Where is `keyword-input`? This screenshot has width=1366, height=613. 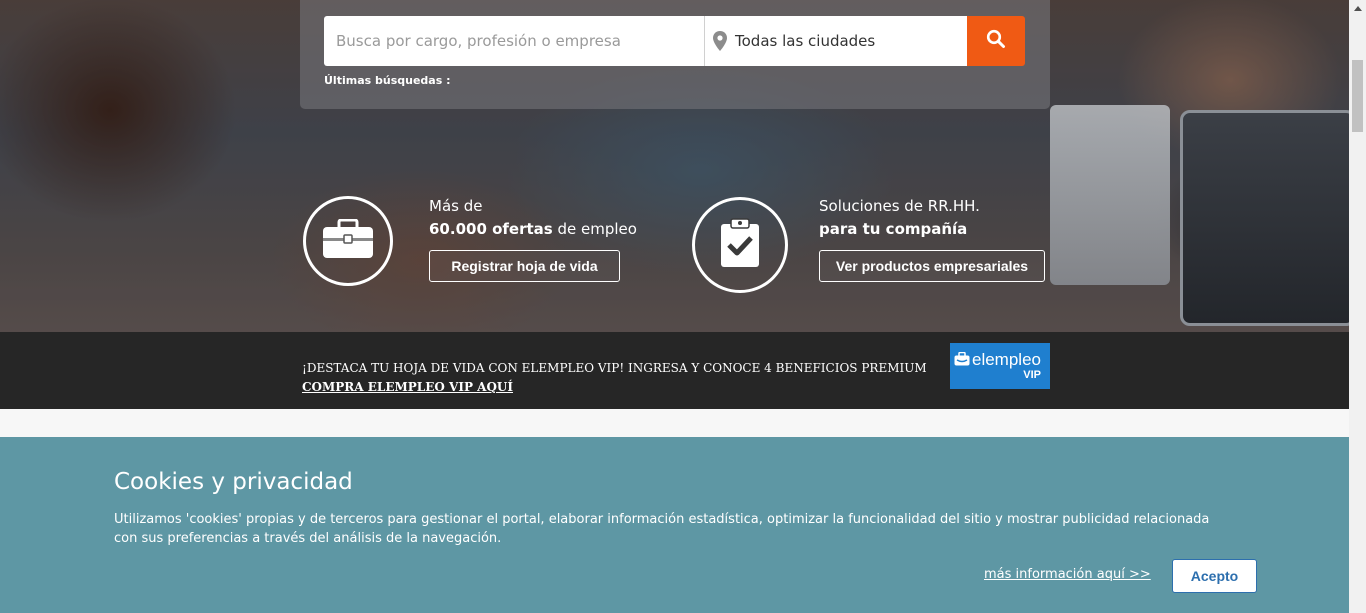 keyword-input is located at coordinates (519, 41).